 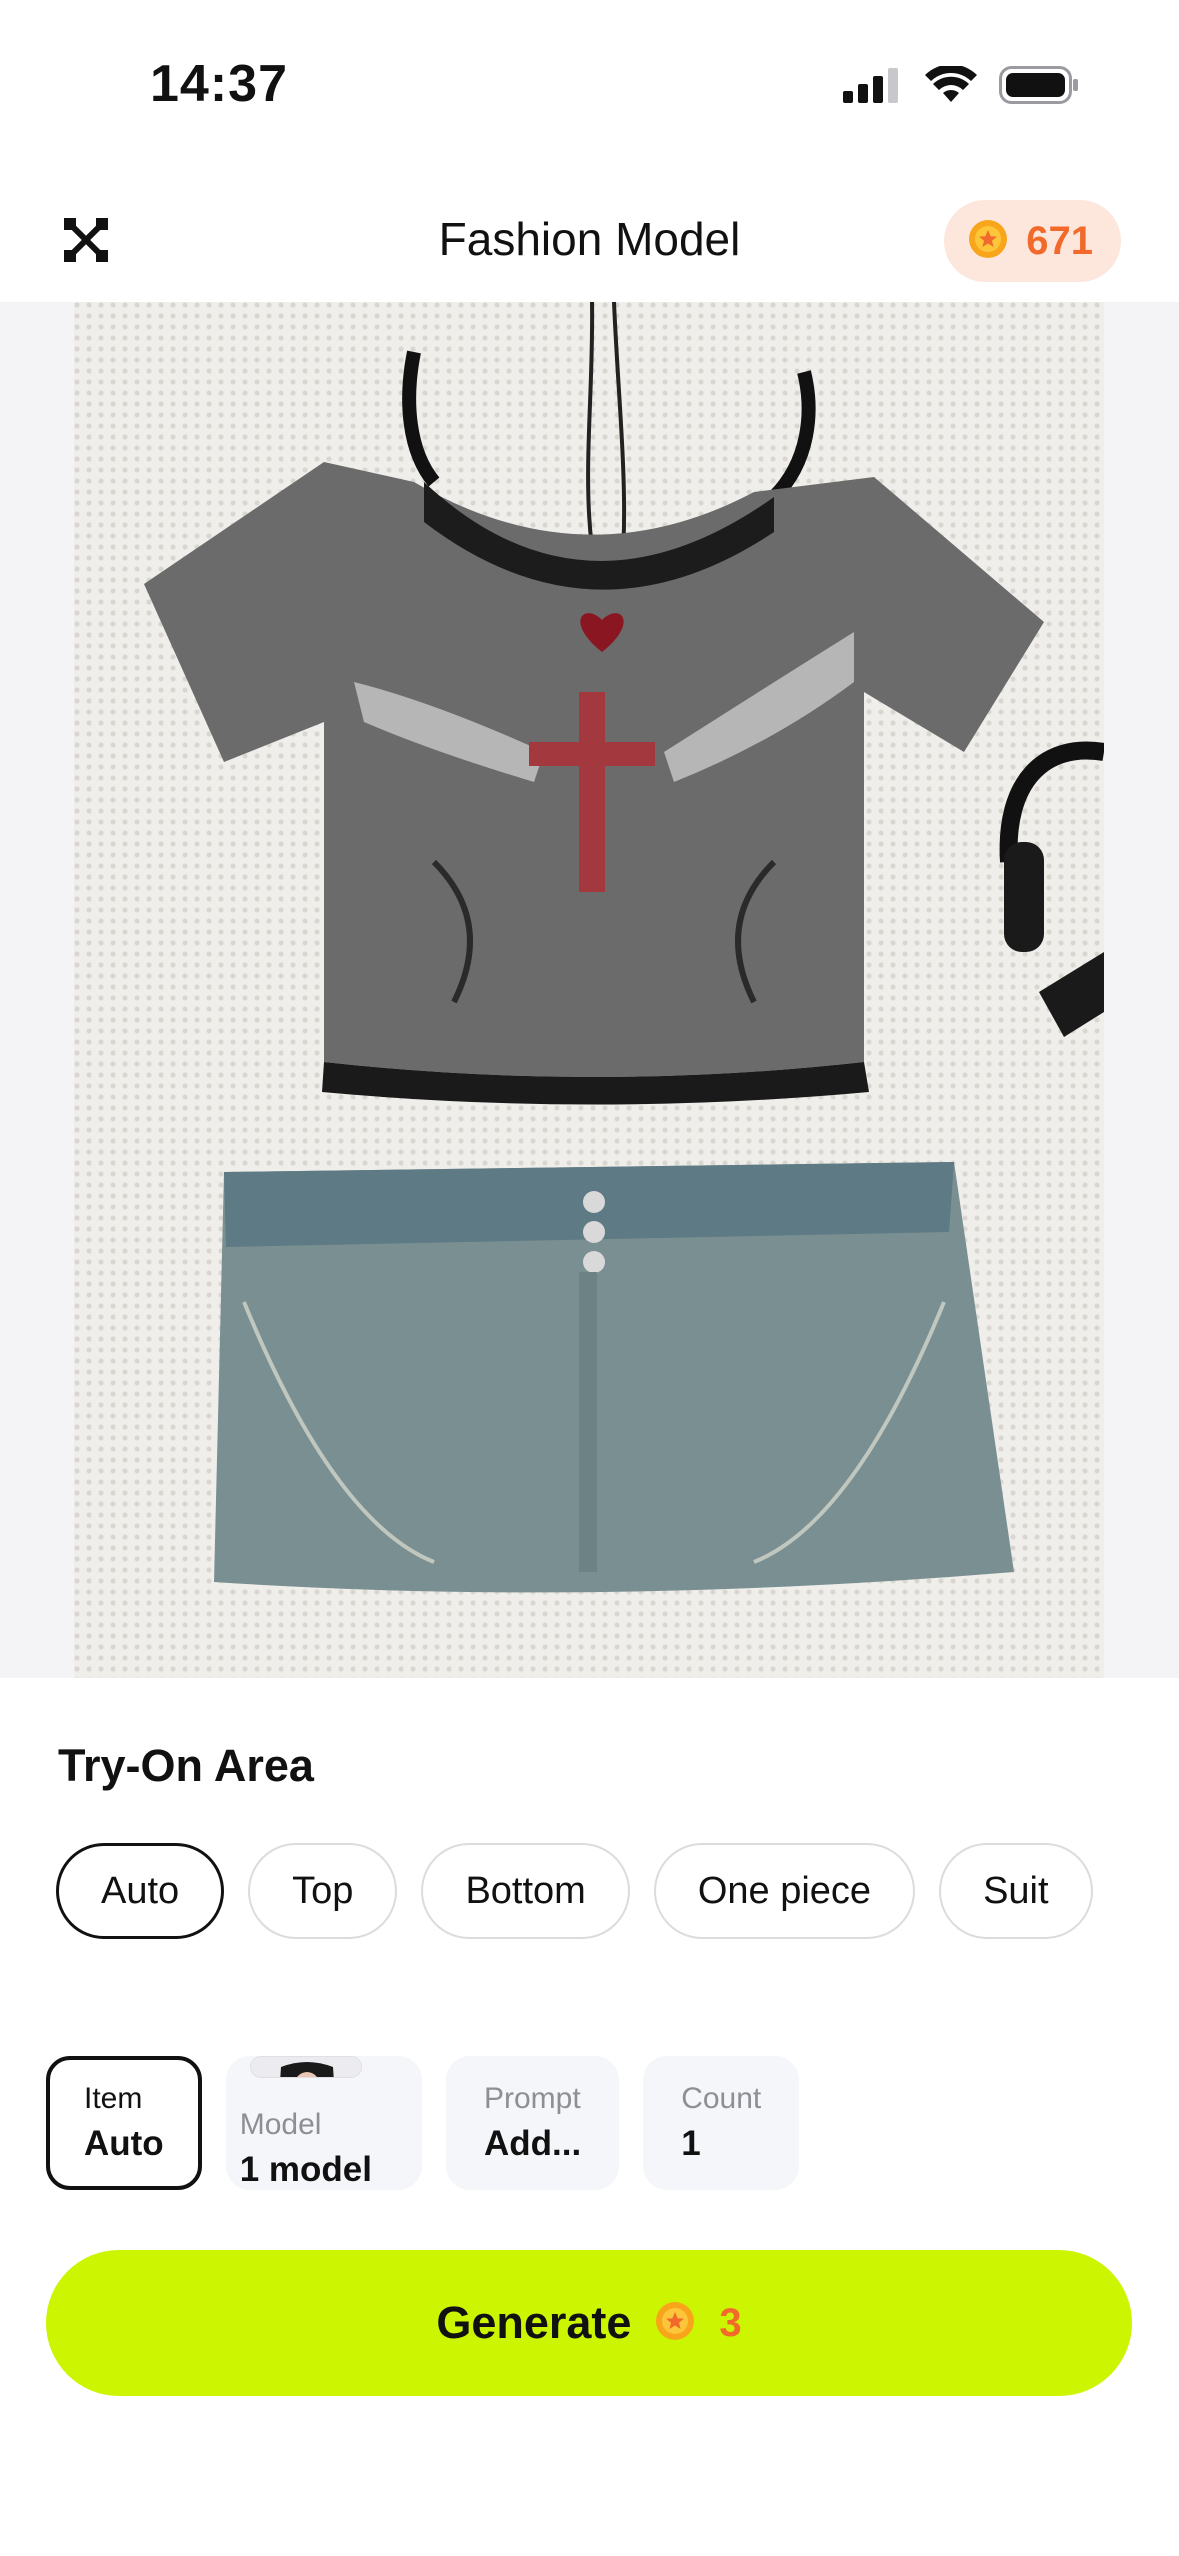 What do you see at coordinates (951, 86) in the screenshot?
I see `wifi-icon` at bounding box center [951, 86].